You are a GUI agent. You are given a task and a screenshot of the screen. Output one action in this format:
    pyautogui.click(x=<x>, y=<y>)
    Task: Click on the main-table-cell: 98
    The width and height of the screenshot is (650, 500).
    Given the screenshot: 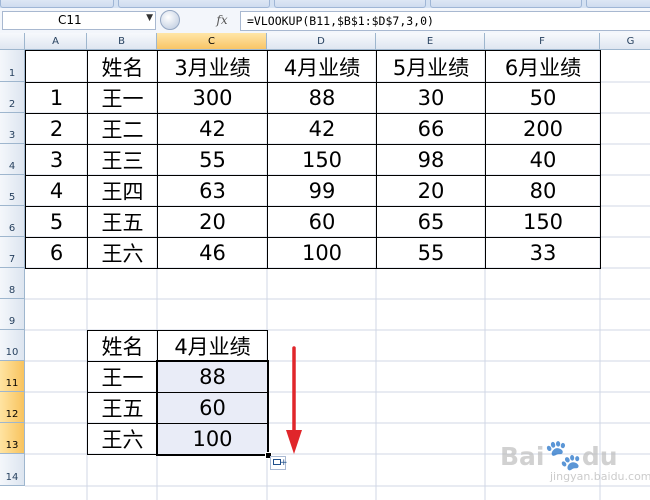 What is the action you would take?
    pyautogui.click(x=431, y=160)
    